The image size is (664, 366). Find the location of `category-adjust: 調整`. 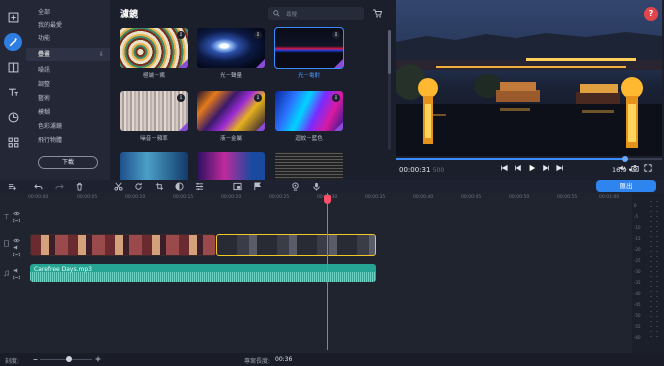

category-adjust: 調整 is located at coordinates (68, 84).